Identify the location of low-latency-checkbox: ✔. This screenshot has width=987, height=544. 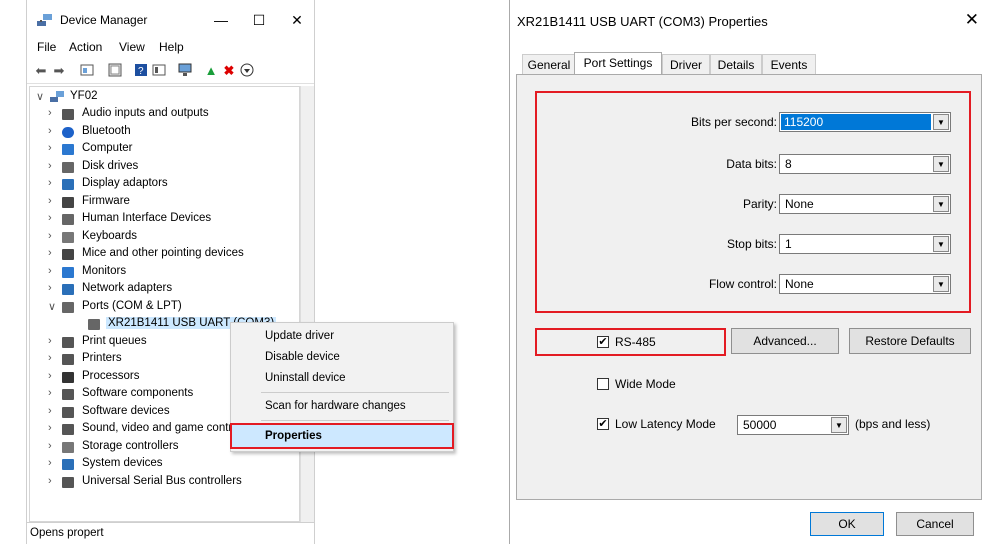
(603, 424).